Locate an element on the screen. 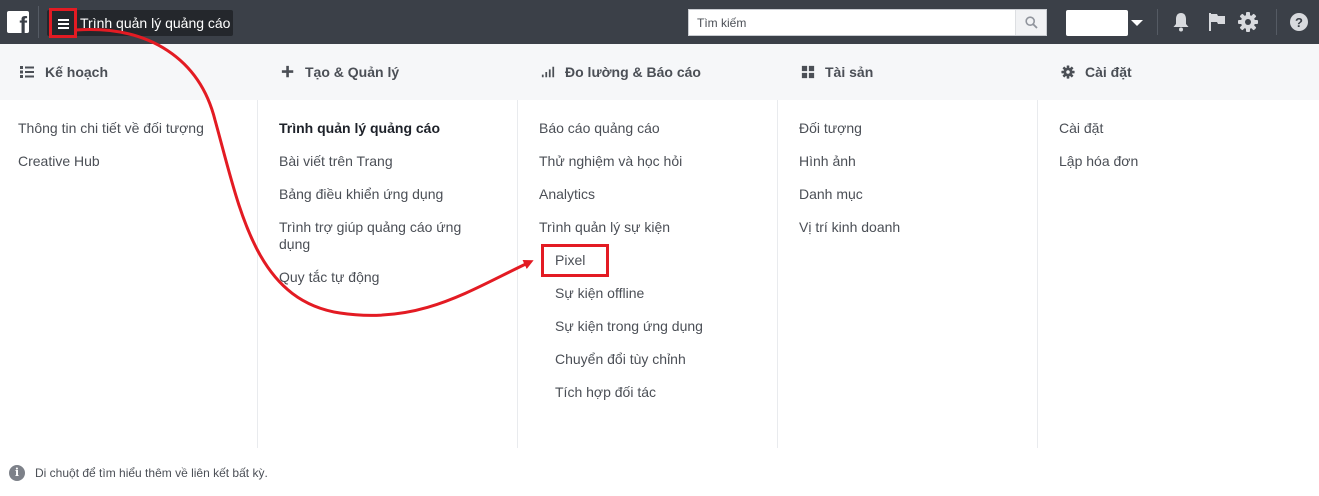 The height and width of the screenshot is (496, 1319). column-heading-assets: Tài sản is located at coordinates (837, 72).